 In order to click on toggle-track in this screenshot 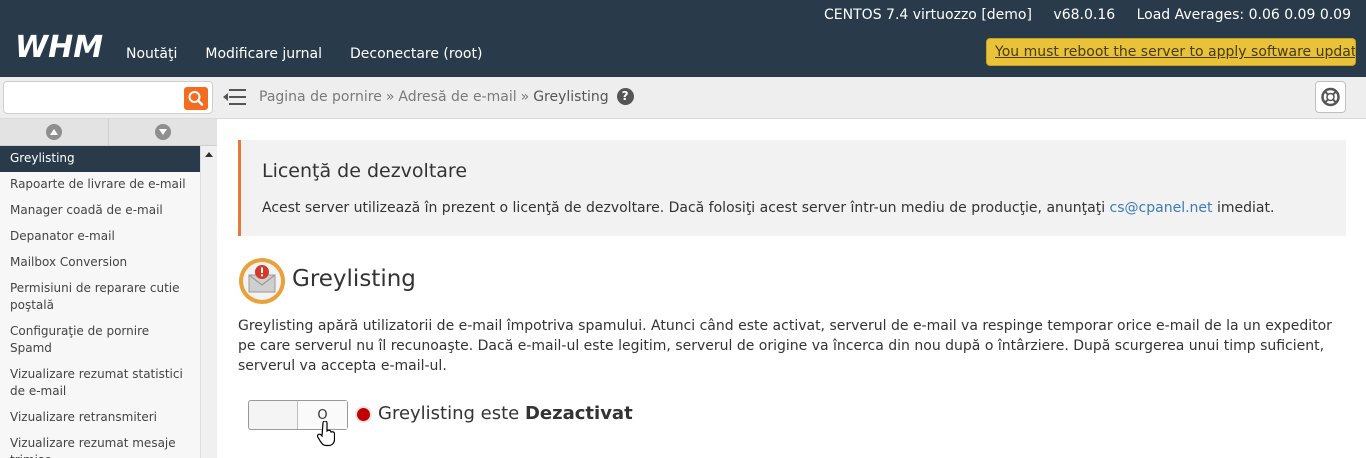, I will do `click(273, 415)`.